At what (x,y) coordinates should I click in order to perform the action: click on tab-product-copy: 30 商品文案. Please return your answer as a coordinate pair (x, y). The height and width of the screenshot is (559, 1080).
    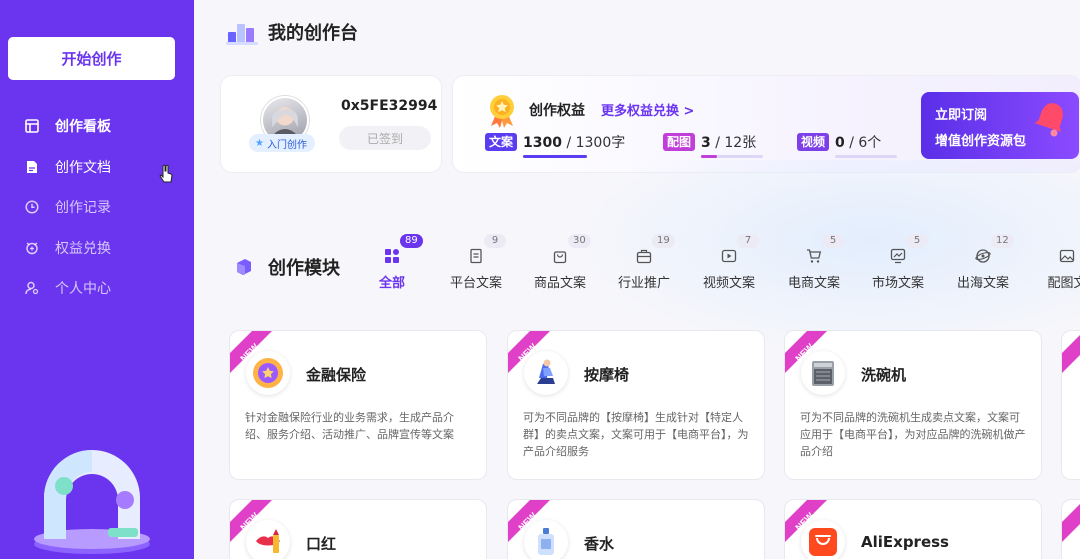
    Looking at the image, I should click on (560, 264).